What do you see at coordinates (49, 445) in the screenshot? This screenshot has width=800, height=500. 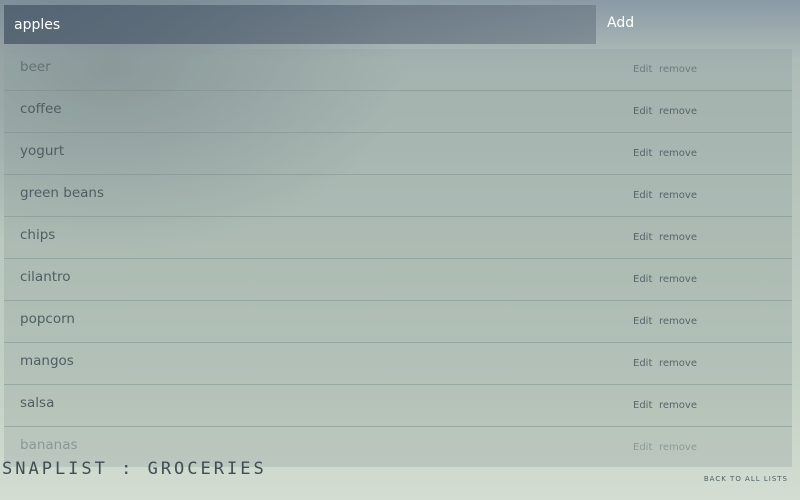 I see `item-label: bananas` at bounding box center [49, 445].